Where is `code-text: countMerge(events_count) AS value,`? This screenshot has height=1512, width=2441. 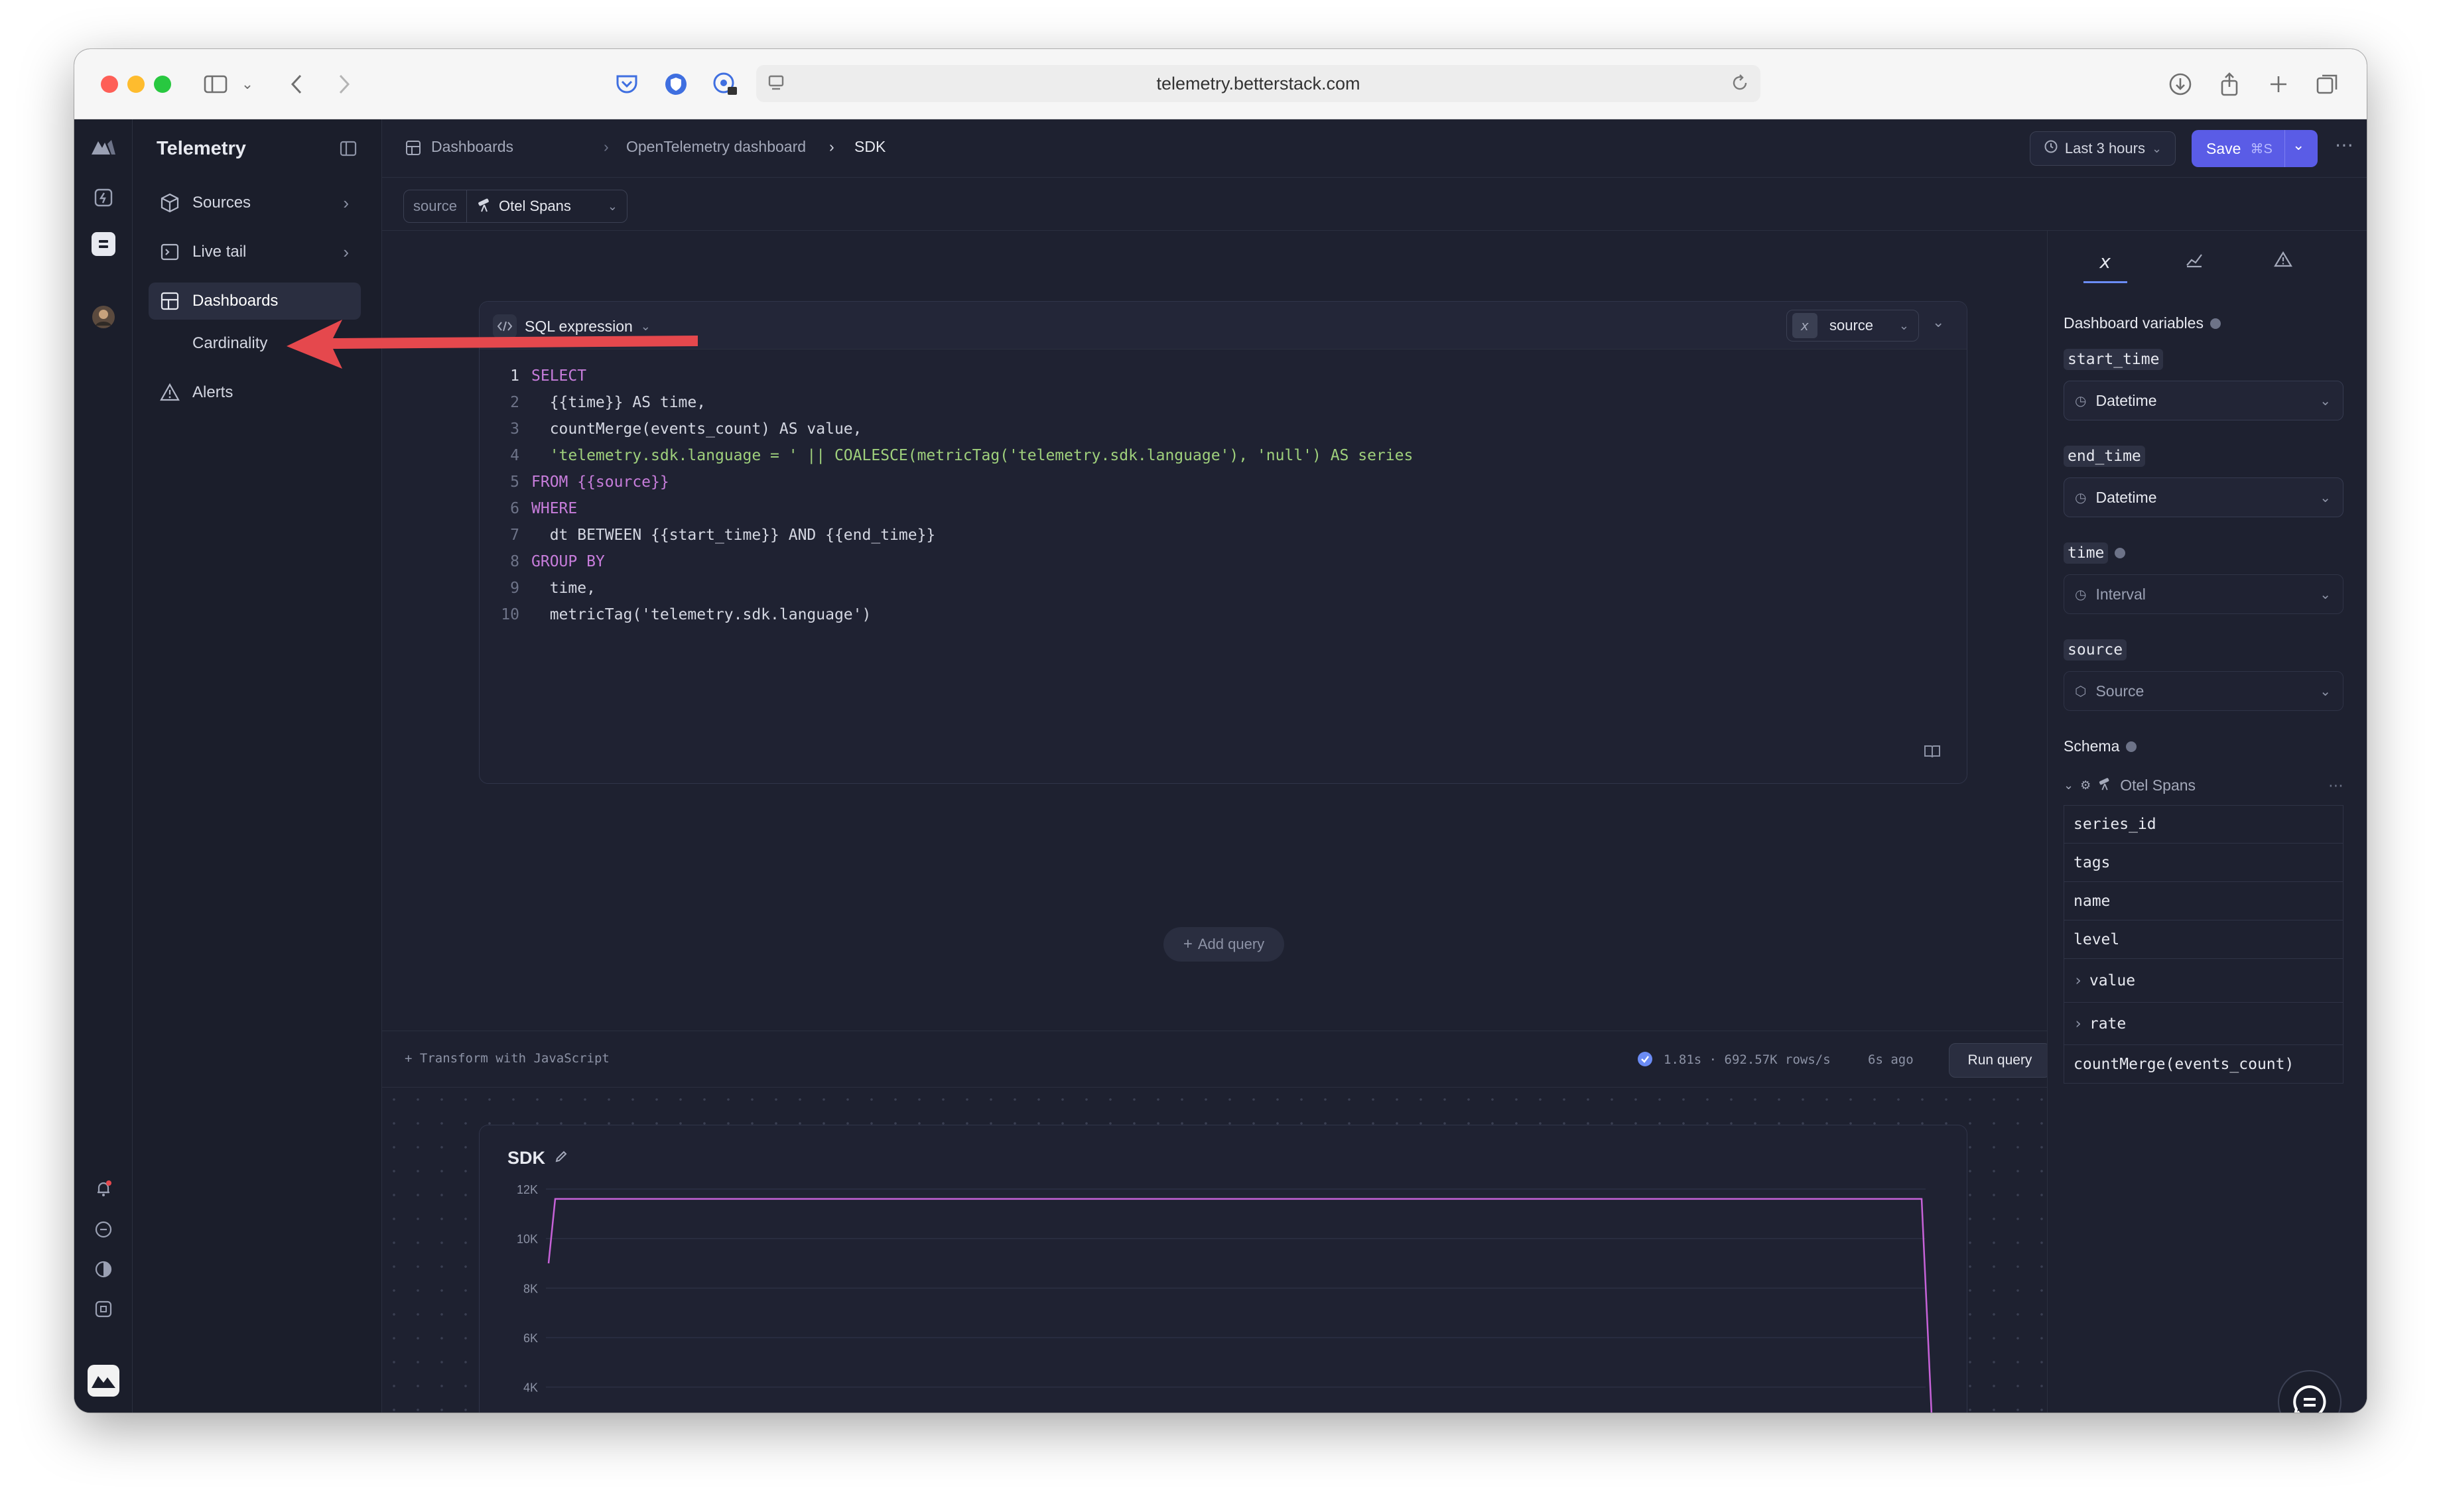 code-text: countMerge(events_count) AS value, is located at coordinates (696, 429).